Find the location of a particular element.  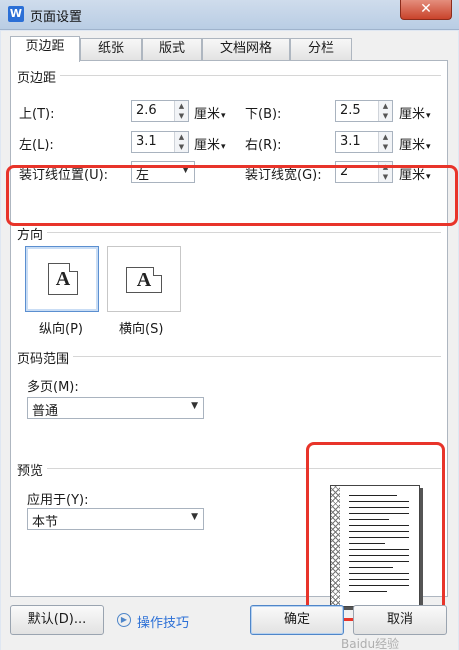

apply-to-select: 本节 ▼ is located at coordinates (115, 519).